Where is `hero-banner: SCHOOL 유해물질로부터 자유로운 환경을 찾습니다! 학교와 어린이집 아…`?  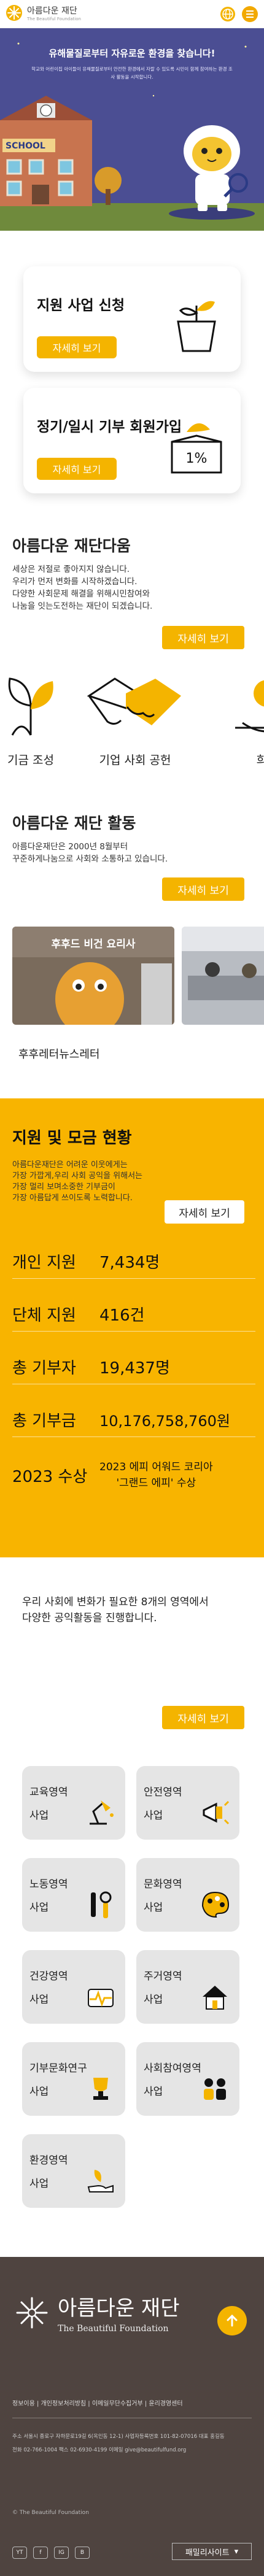 hero-banner: SCHOOL 유해물질로부터 자유로운 환경을 찾습니다! 학교와 어린이집 아… is located at coordinates (132, 129).